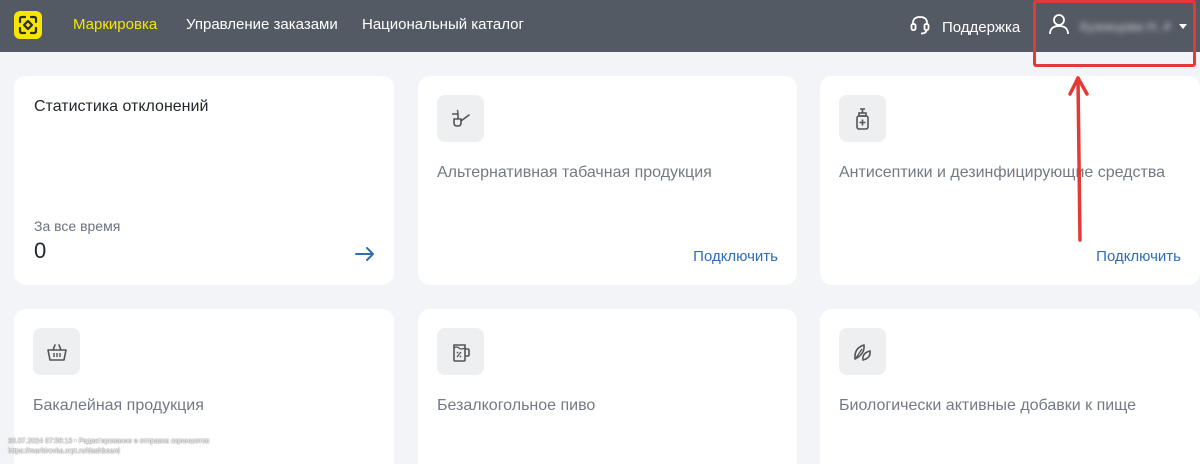 This screenshot has height=464, width=1200. What do you see at coordinates (115, 24) in the screenshot?
I see `nav-markirovka: Маркировка` at bounding box center [115, 24].